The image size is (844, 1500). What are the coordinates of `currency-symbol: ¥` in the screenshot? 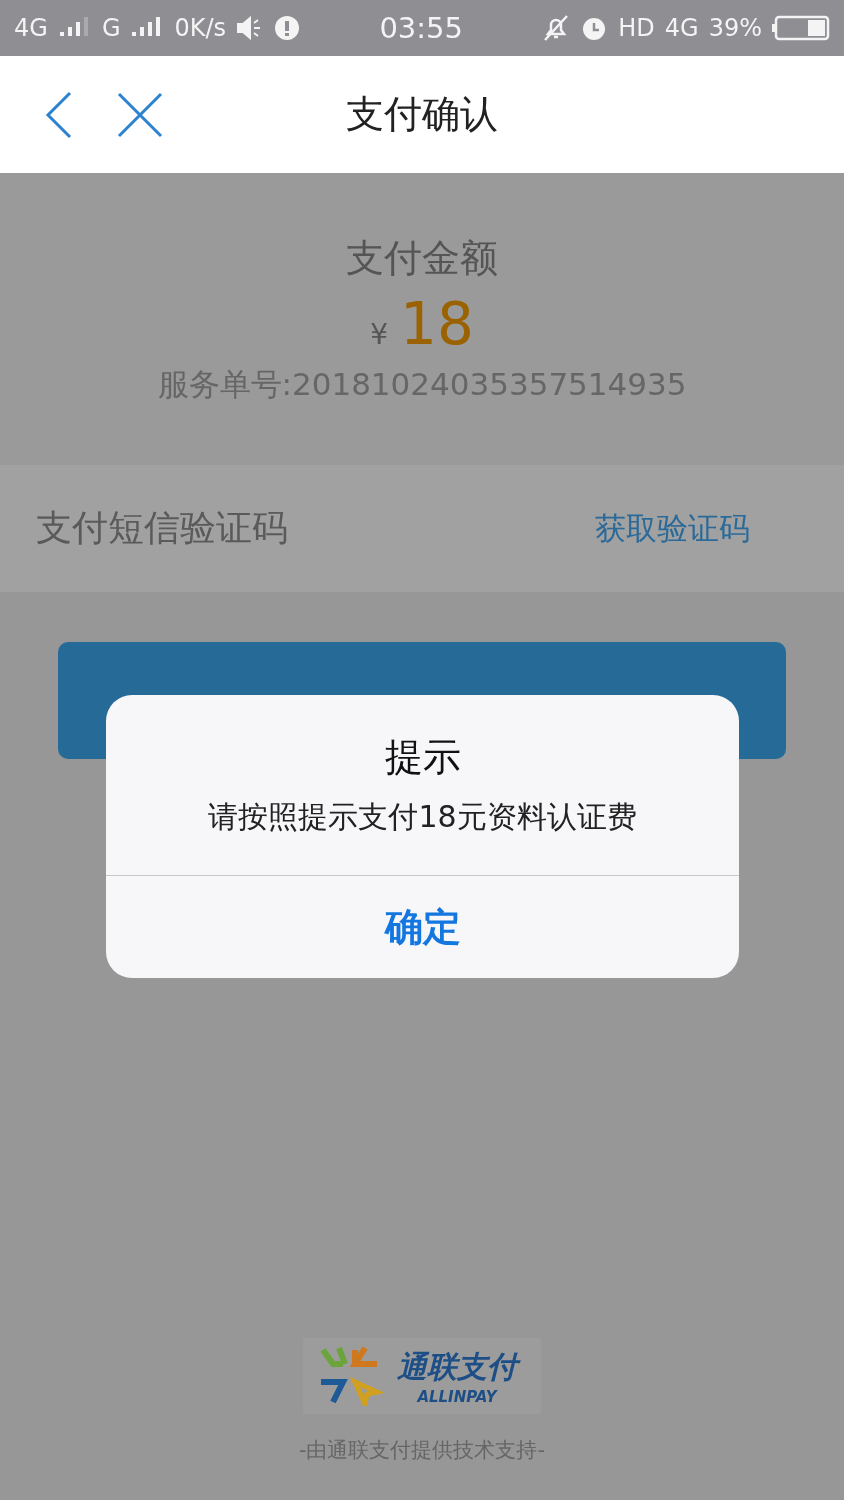 It's located at (379, 334).